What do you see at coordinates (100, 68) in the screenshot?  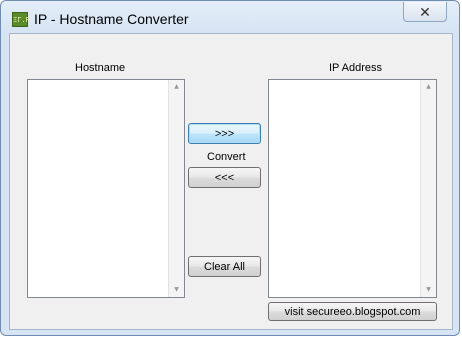 I see `hostname-label: Hostname` at bounding box center [100, 68].